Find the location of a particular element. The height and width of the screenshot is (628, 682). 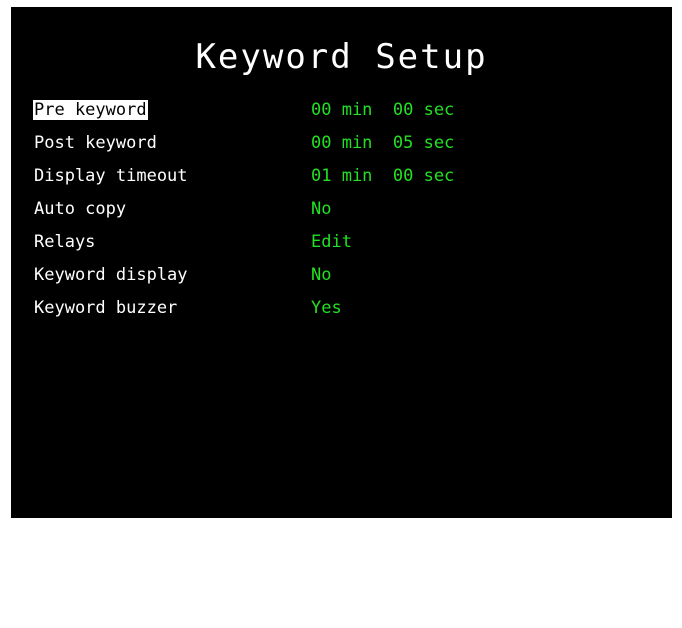

menu-item-value: Edit is located at coordinates (331, 242).